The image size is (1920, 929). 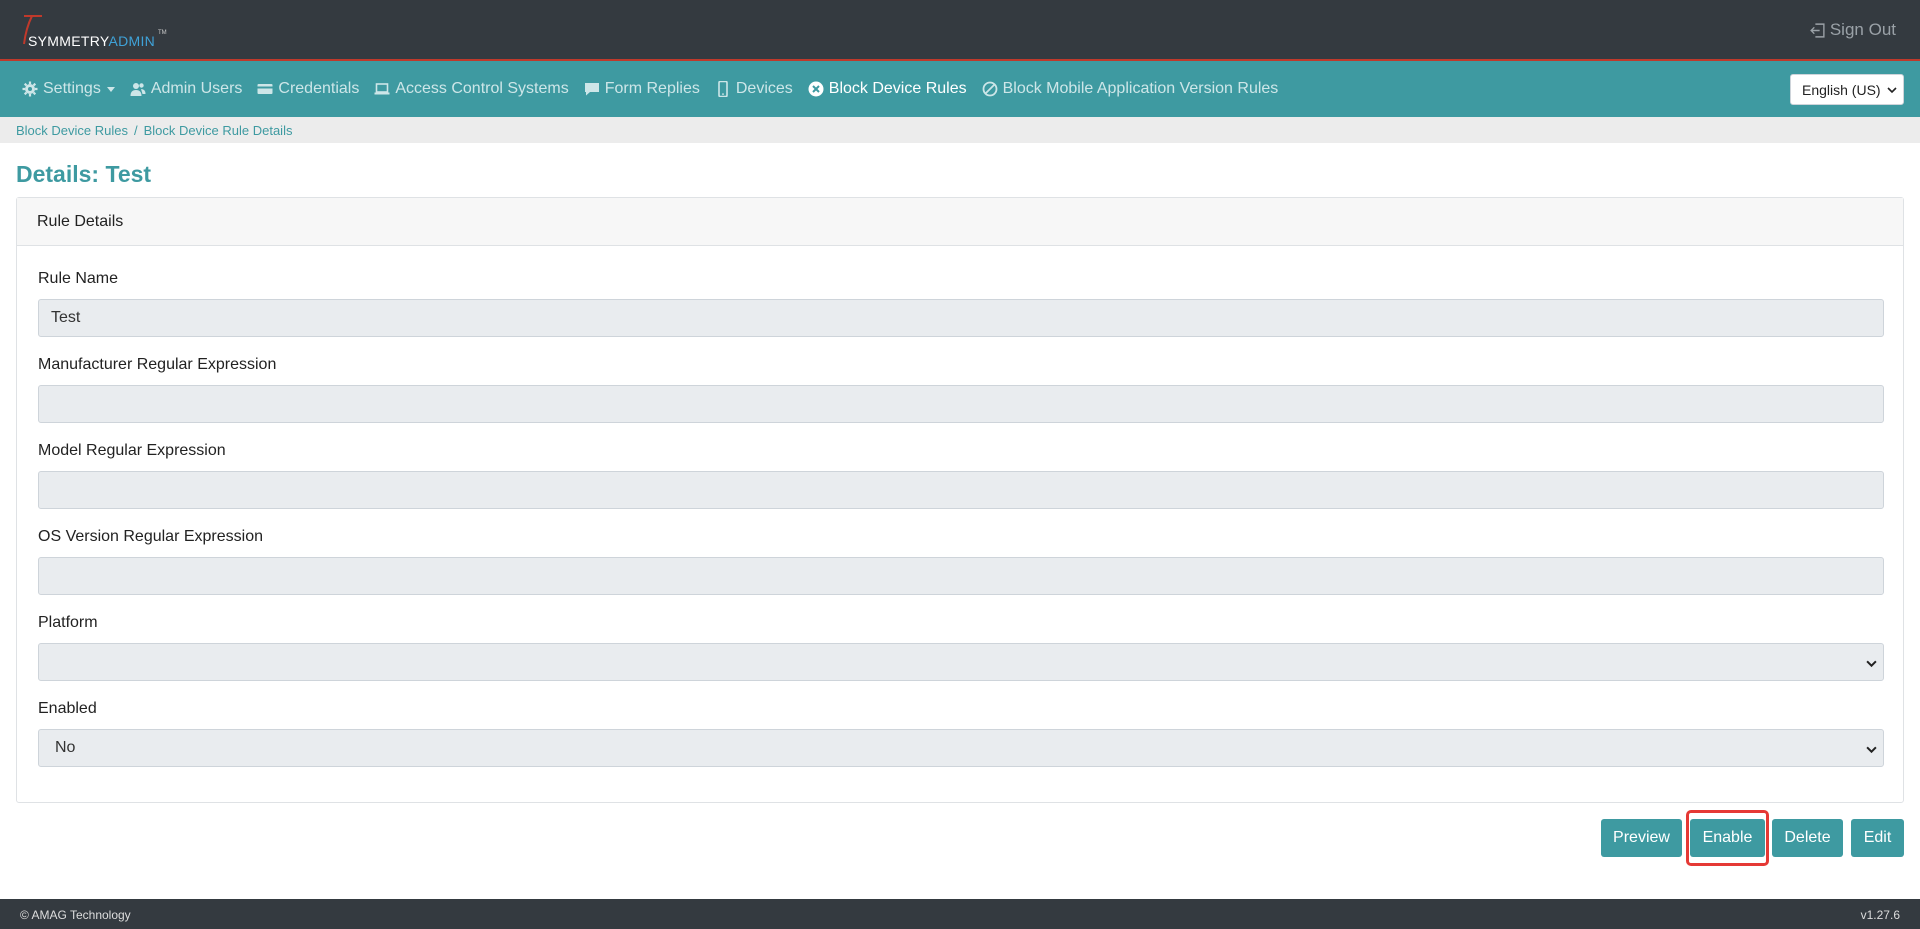 What do you see at coordinates (961, 490) in the screenshot?
I see `model-regex-input` at bounding box center [961, 490].